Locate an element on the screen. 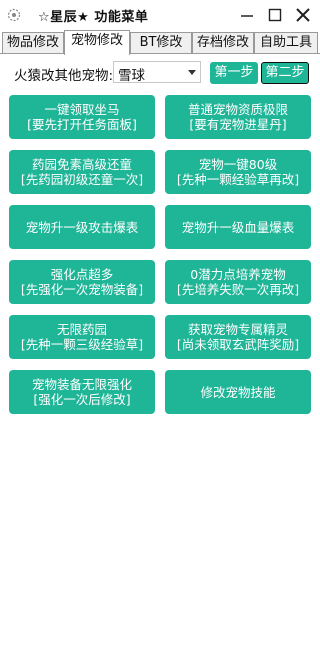 Image resolution: width=320 pixels, height=653 pixels. button-label: 无限药园 is located at coordinates (81, 329).